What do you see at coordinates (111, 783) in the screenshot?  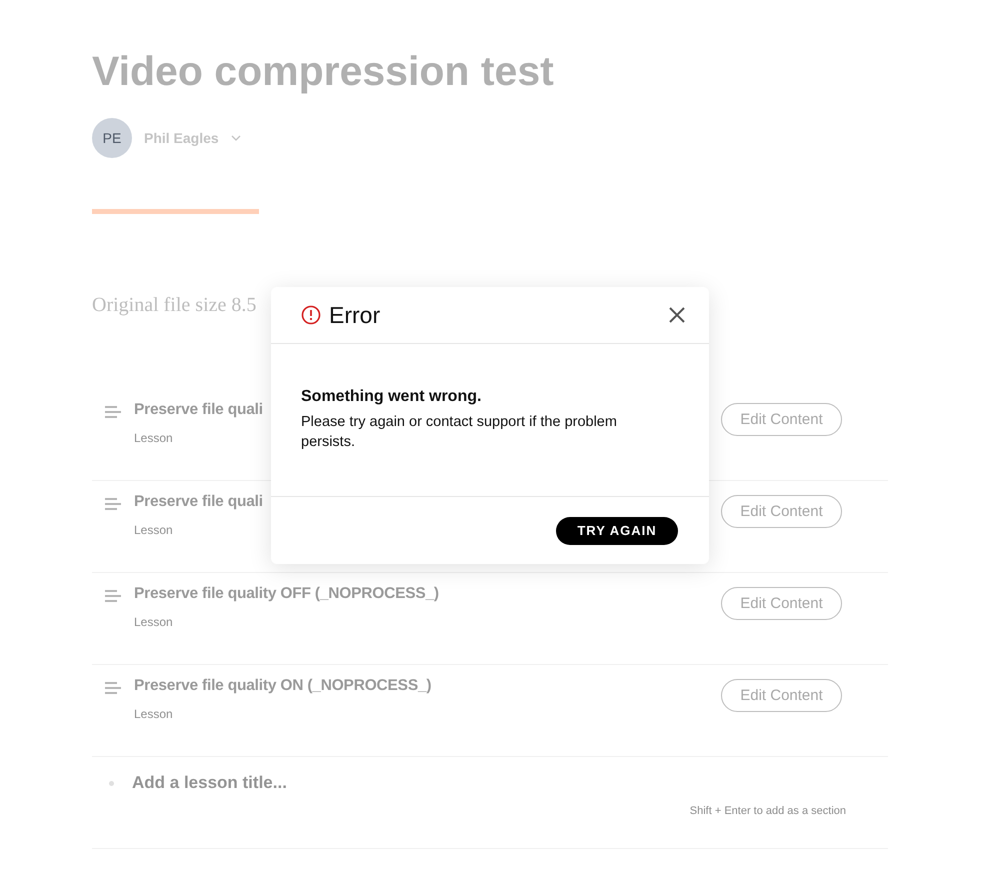 I see `bullet-icon` at bounding box center [111, 783].